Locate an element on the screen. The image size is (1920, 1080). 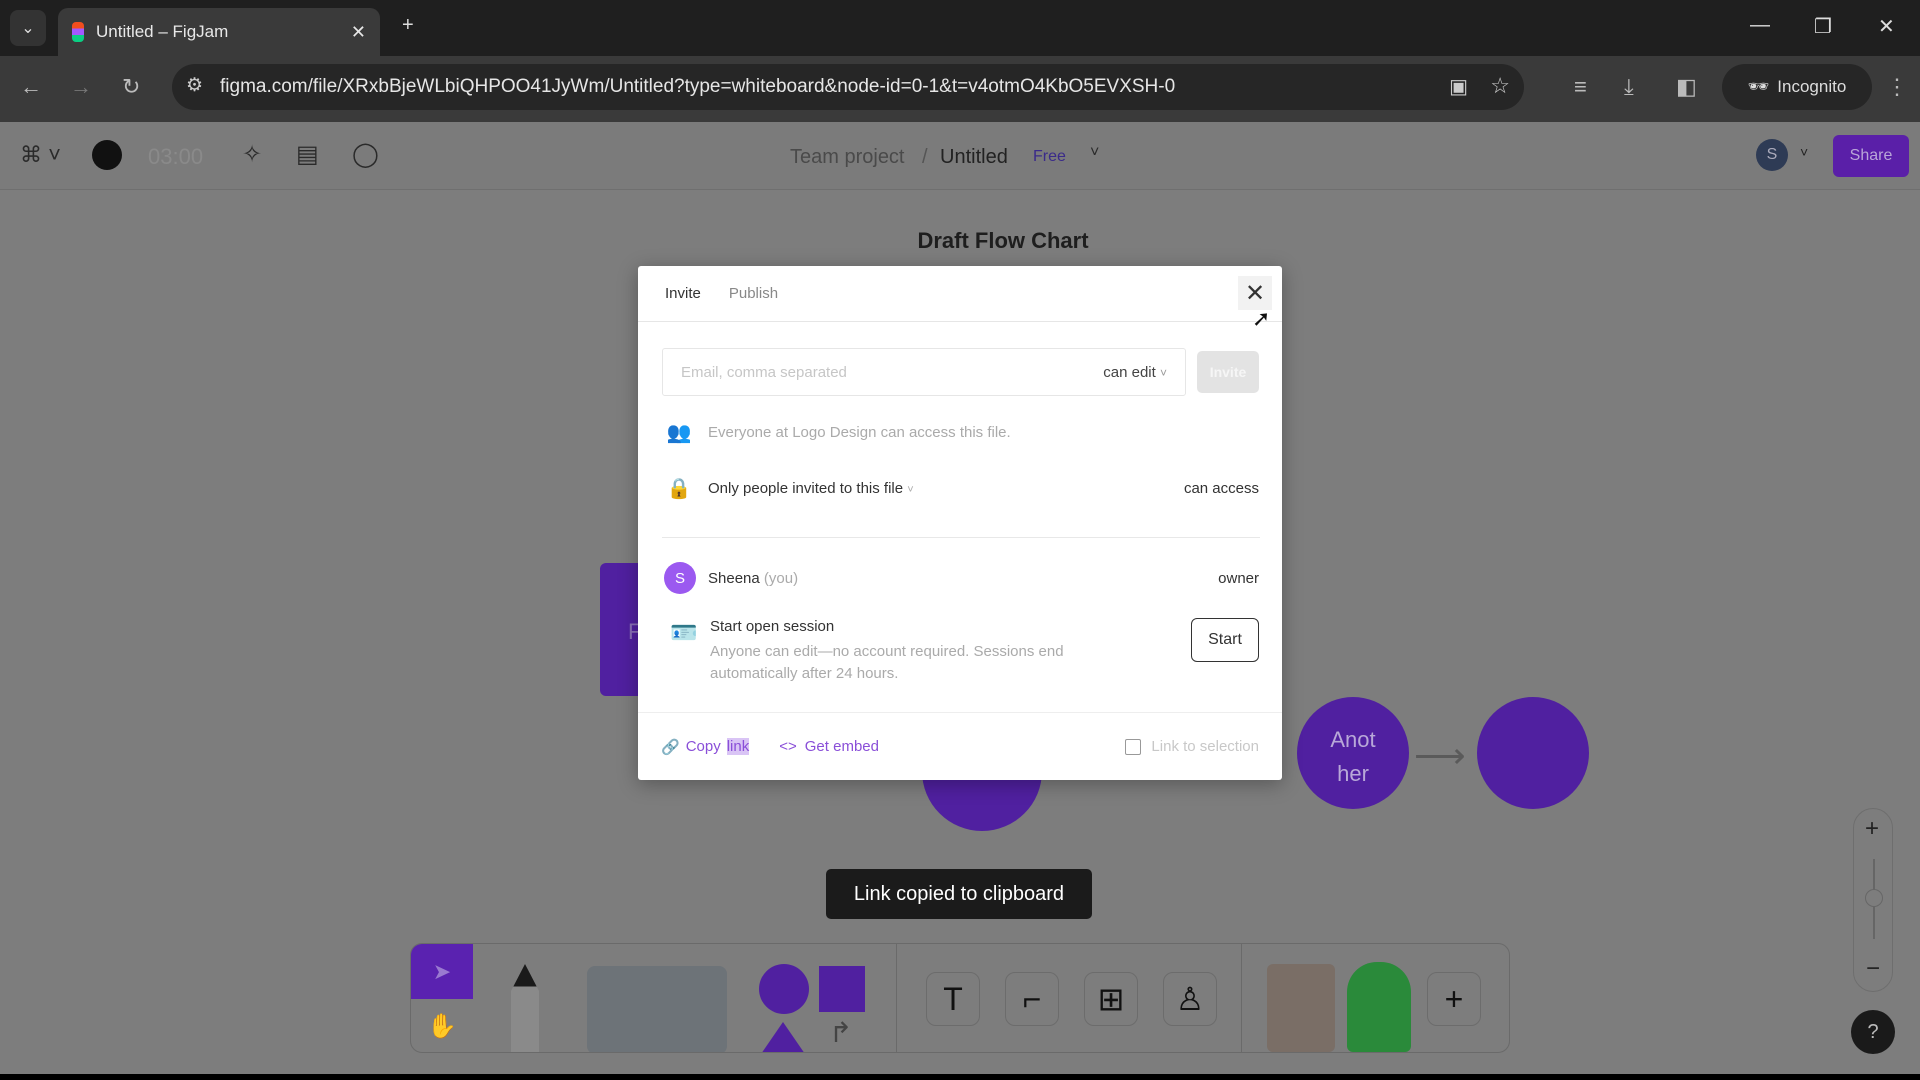
invite-button: Invite is located at coordinates (1228, 372).